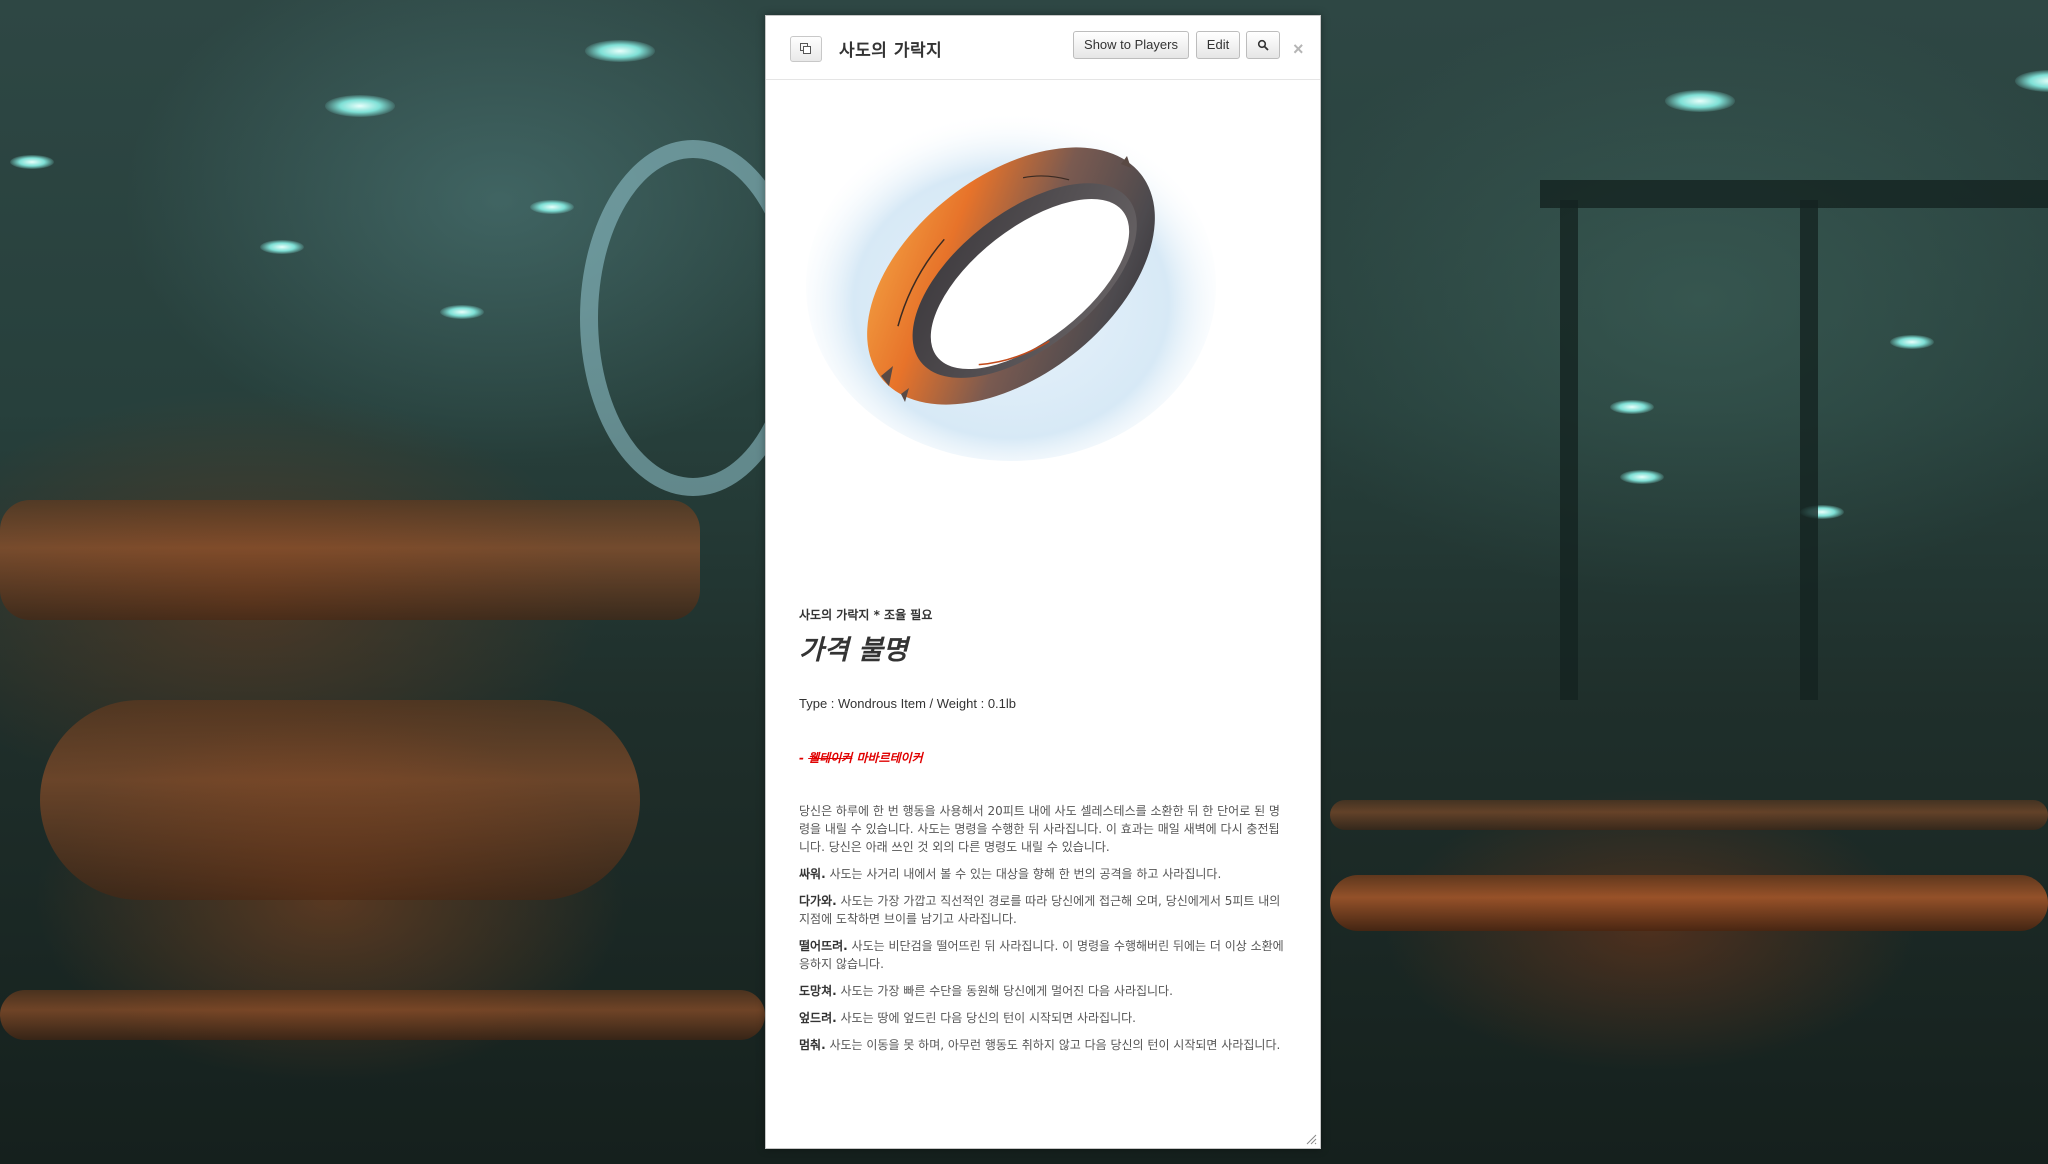 Image resolution: width=2048 pixels, height=1164 pixels. Describe the element at coordinates (1311, 1139) in the screenshot. I see `resize-handle-icon` at that location.